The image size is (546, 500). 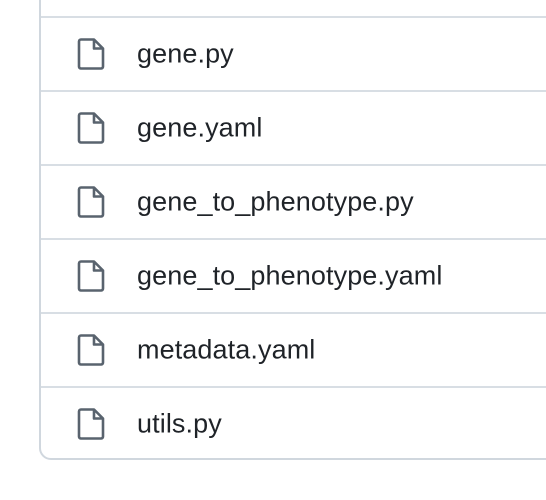 I want to click on file-row-utils-py: utils.py, so click(x=293, y=422).